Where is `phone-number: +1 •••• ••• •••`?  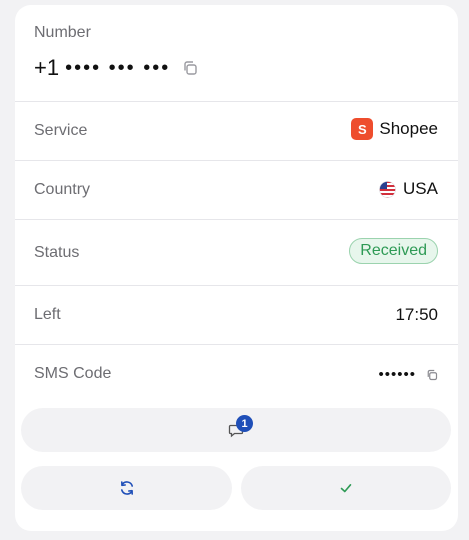
phone-number: +1 •••• ••• ••• is located at coordinates (116, 68).